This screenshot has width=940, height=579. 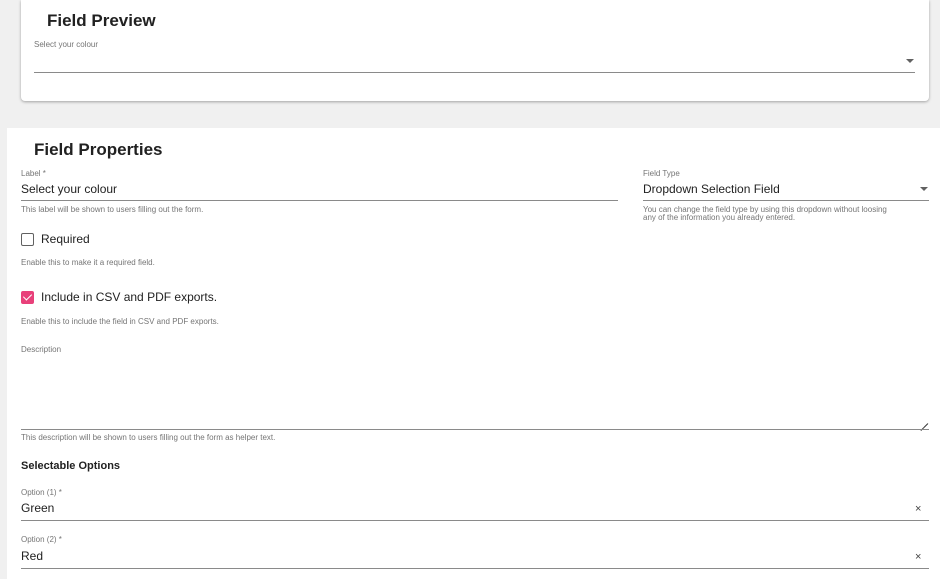 What do you see at coordinates (474, 61) in the screenshot?
I see `preview-select` at bounding box center [474, 61].